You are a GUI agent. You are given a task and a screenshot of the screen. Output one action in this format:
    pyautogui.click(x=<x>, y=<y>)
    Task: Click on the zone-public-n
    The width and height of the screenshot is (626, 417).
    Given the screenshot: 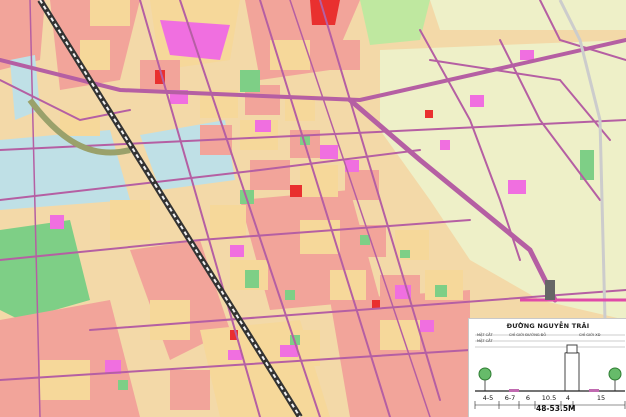 What is the action you would take?
    pyautogui.click(x=195, y=40)
    